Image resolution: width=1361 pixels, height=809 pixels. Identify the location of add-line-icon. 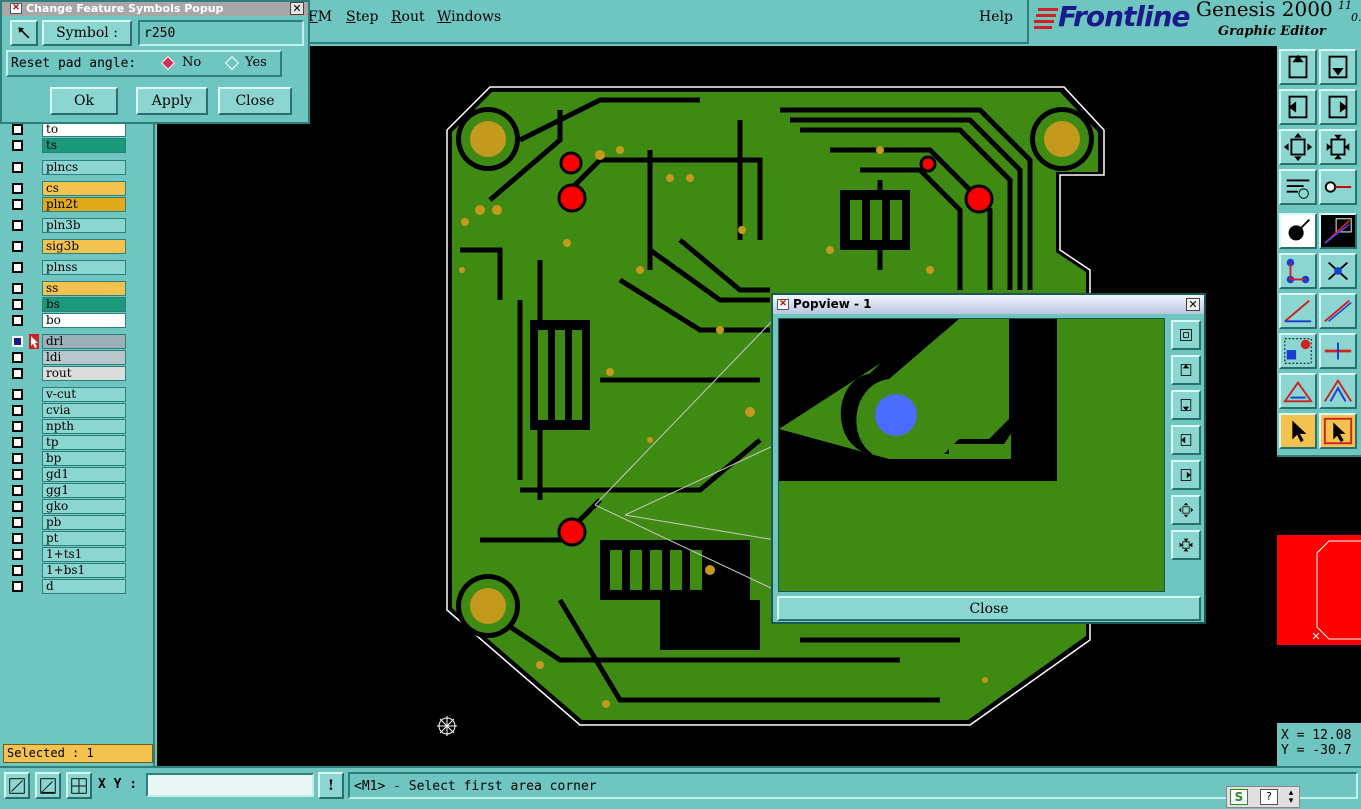
(1338, 231).